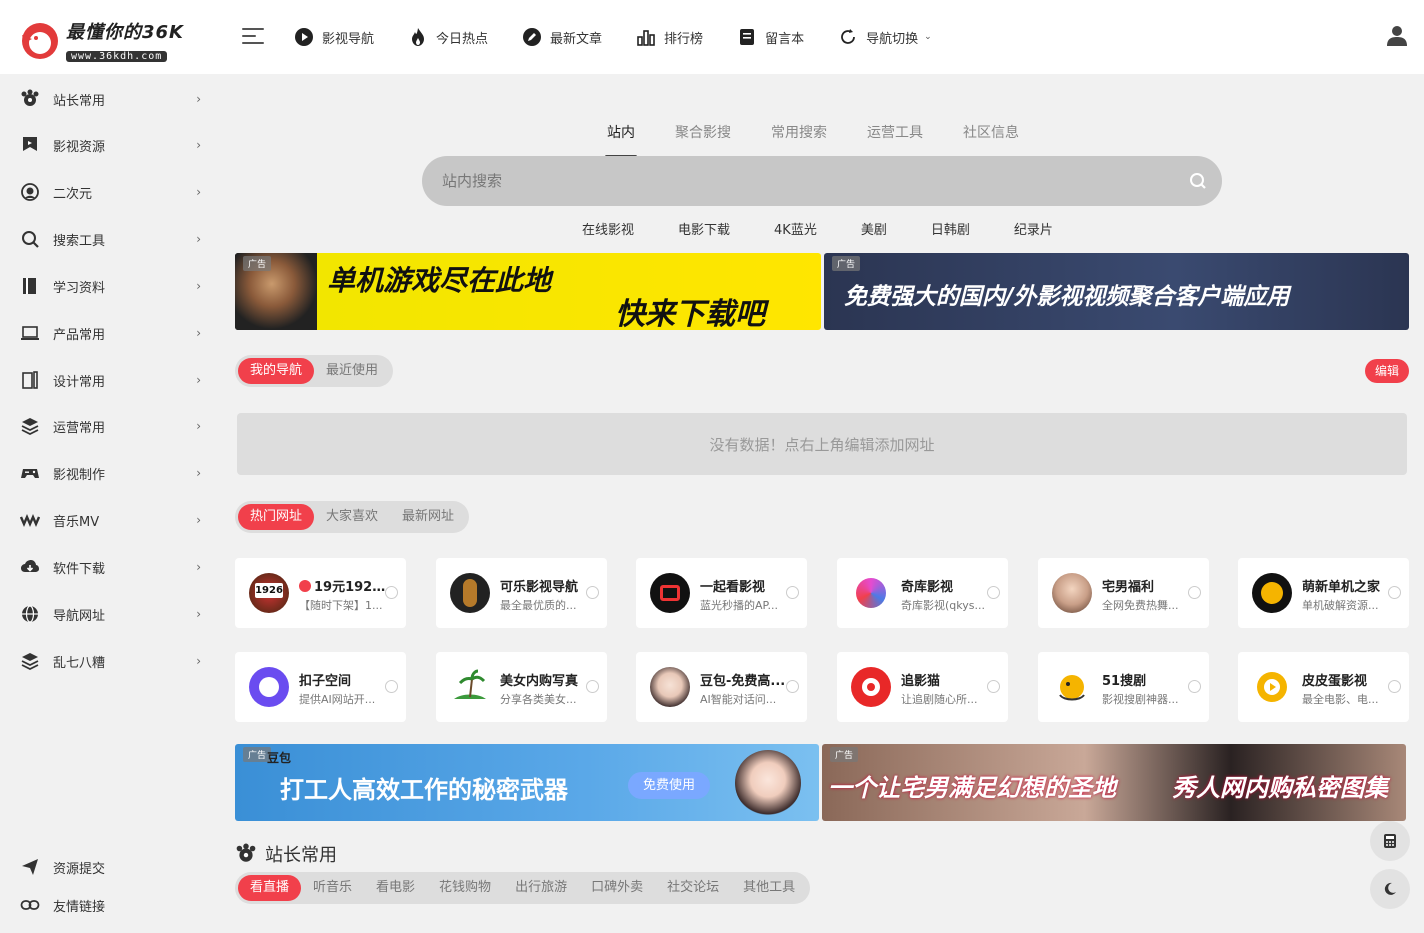 This screenshot has width=1424, height=933. I want to click on sidebar-item-nav-sites: 导航网址 ›, so click(112, 614).